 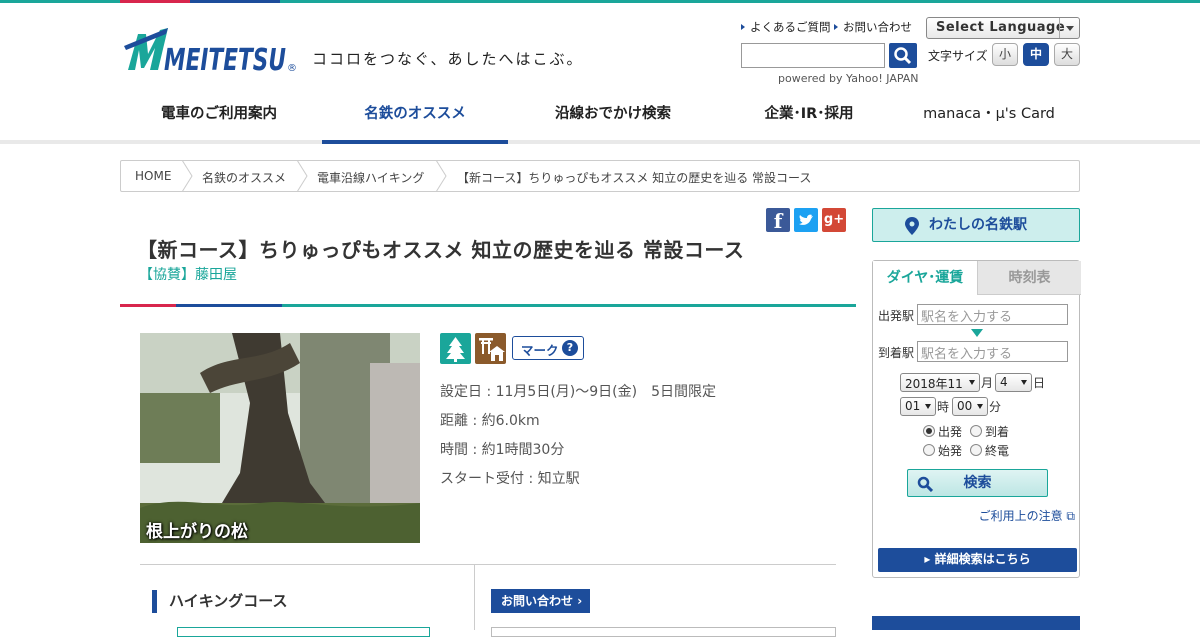 What do you see at coordinates (989, 120) in the screenshot?
I see `nav-manaca: manaca・μ's Card` at bounding box center [989, 120].